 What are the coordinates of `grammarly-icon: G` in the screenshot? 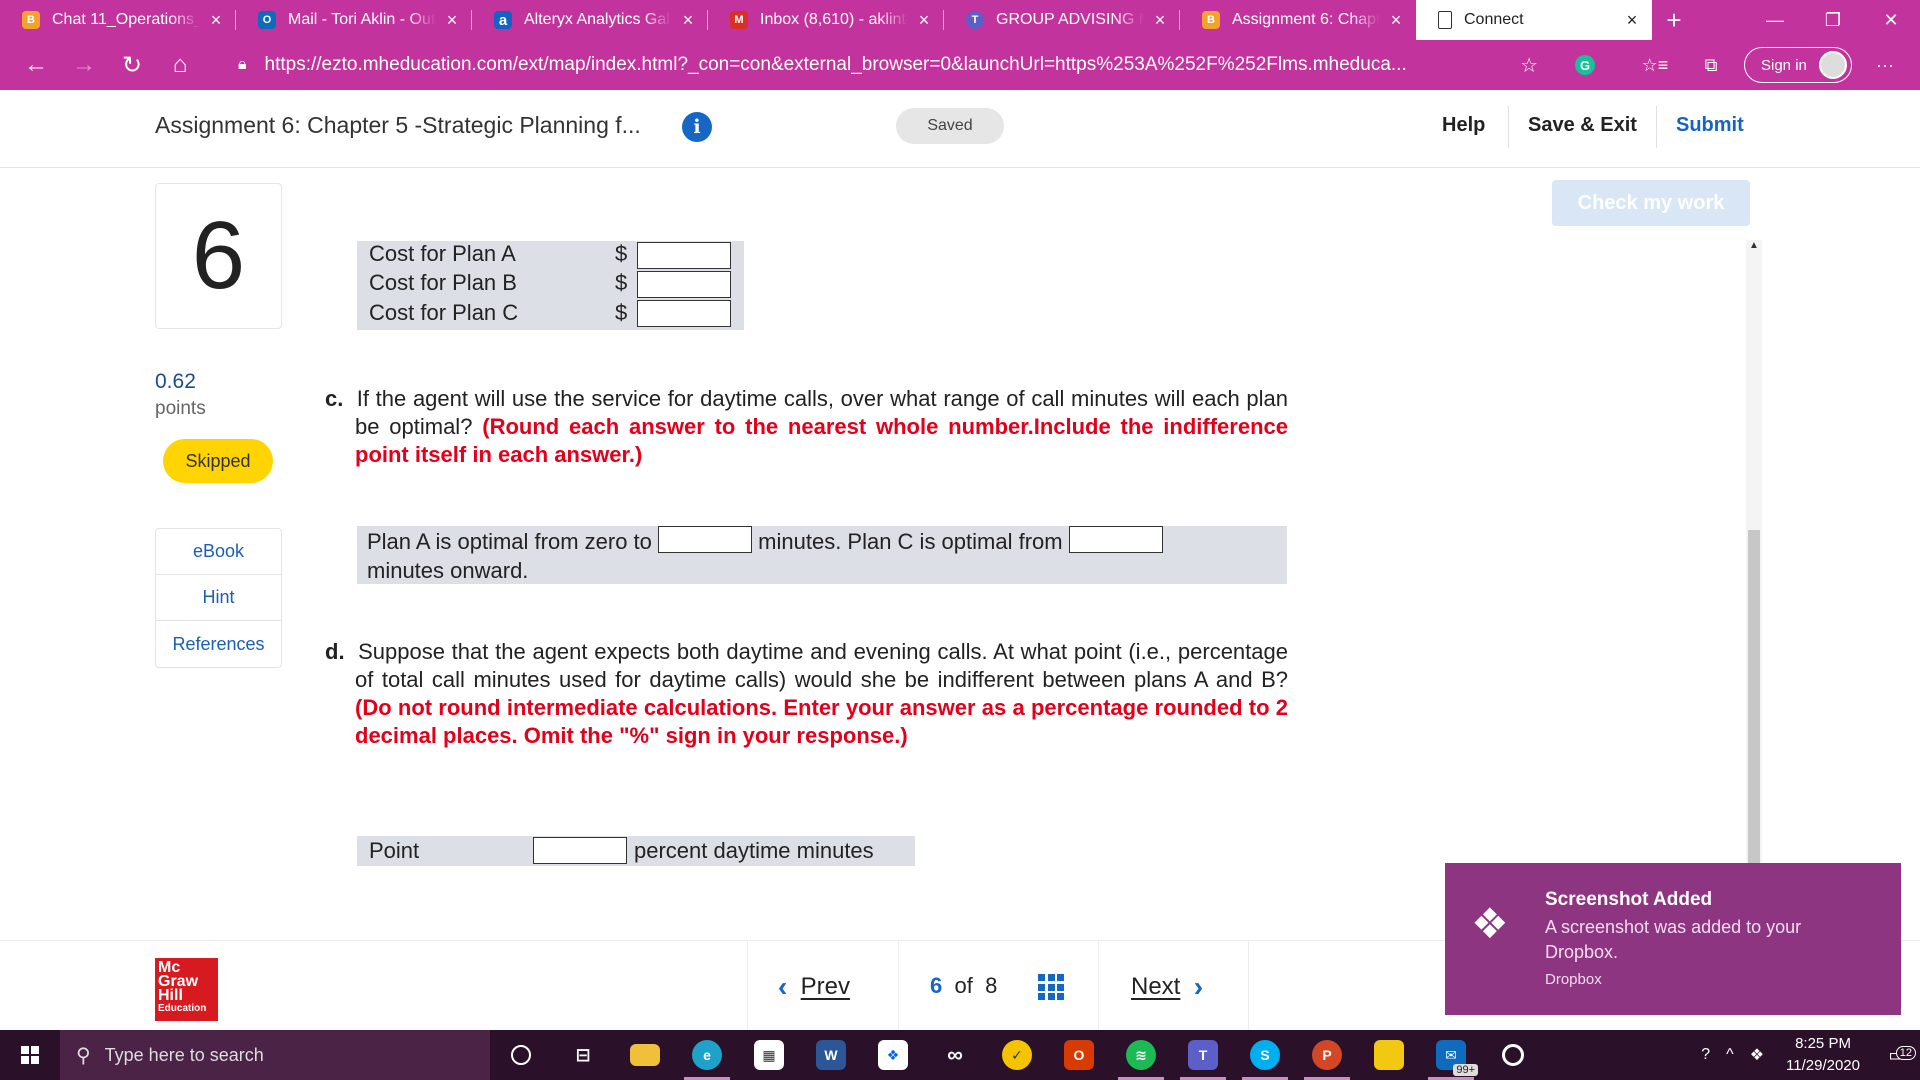 It's located at (1585, 65).